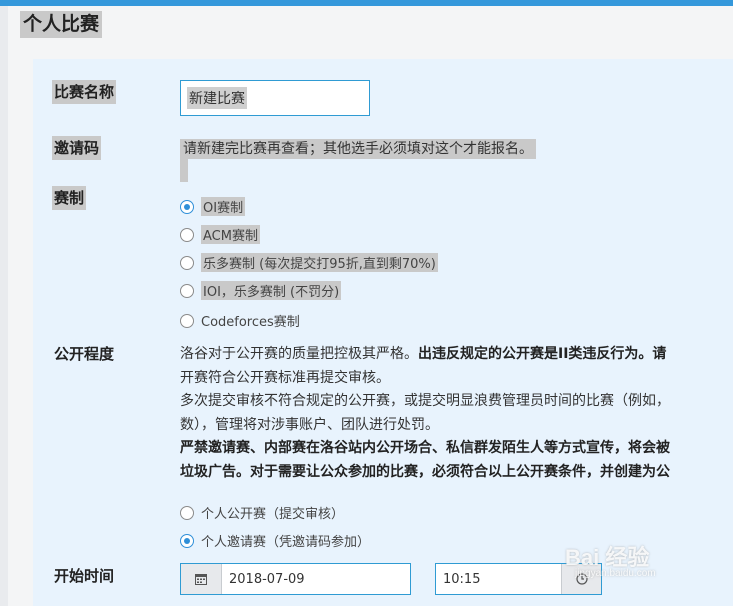 The height and width of the screenshot is (606, 733). Describe the element at coordinates (358, 149) in the screenshot. I see `invite-code-hint: 请新建完比赛再查看；其他选手必须填对这个才能报名。` at that location.